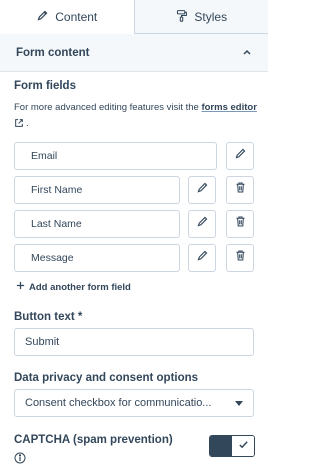 The width and height of the screenshot is (320, 469). Describe the element at coordinates (239, 403) in the screenshot. I see `caret-down-icon` at that location.